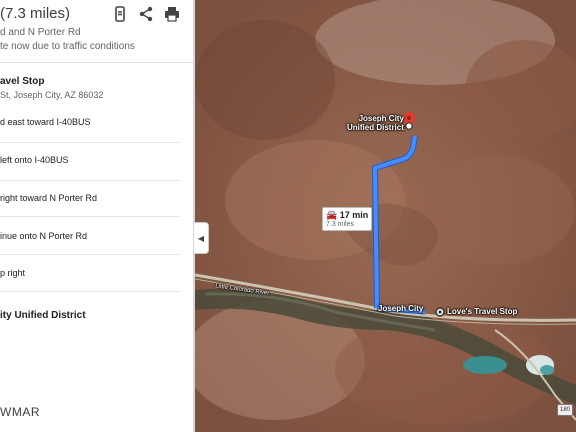  What do you see at coordinates (67, 46) in the screenshot?
I see `traffic-note: te now due to traffic conditions` at bounding box center [67, 46].